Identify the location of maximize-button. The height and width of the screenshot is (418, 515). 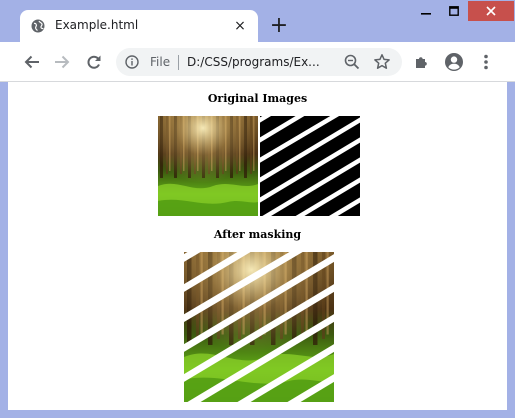
(454, 11).